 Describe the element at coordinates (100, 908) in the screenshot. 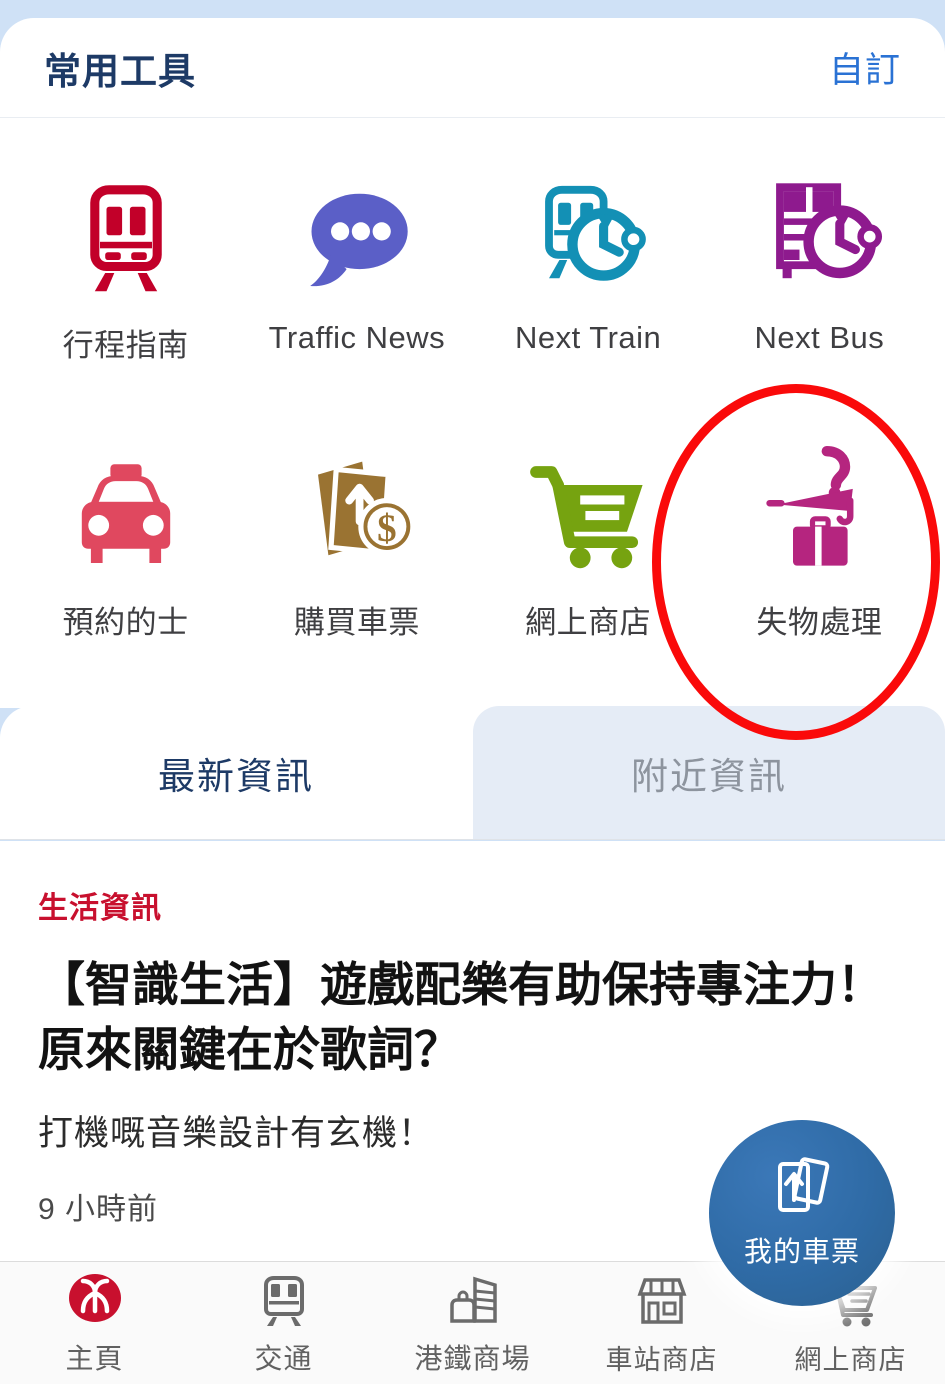

I see `news-category-badge: 生活資訊` at that location.